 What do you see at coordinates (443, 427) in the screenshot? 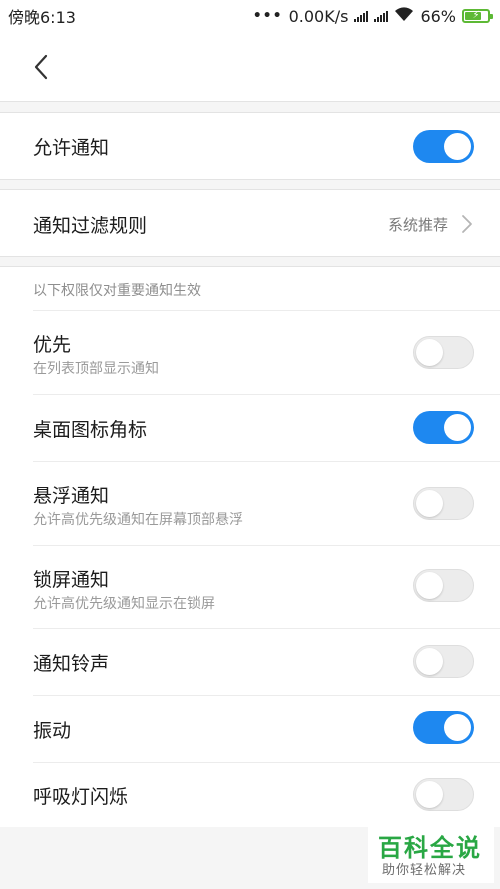
I see `badge-toggle` at bounding box center [443, 427].